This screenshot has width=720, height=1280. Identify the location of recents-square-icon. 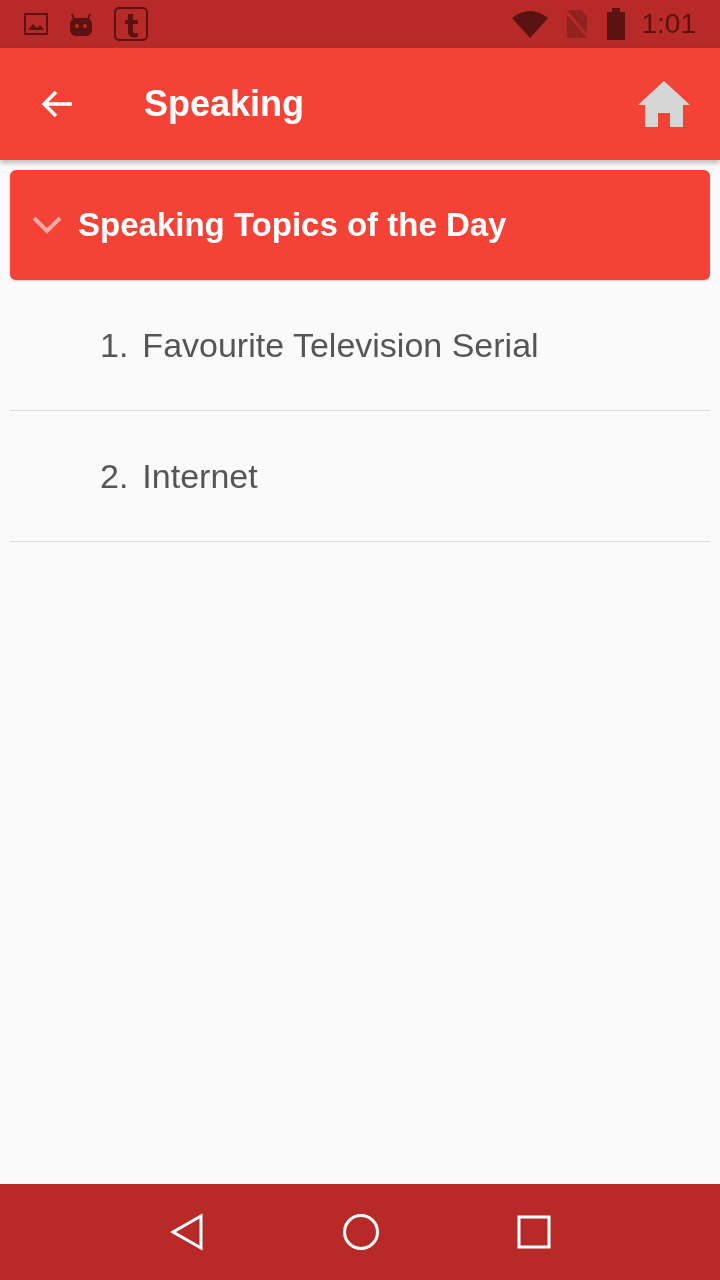
(534, 1232).